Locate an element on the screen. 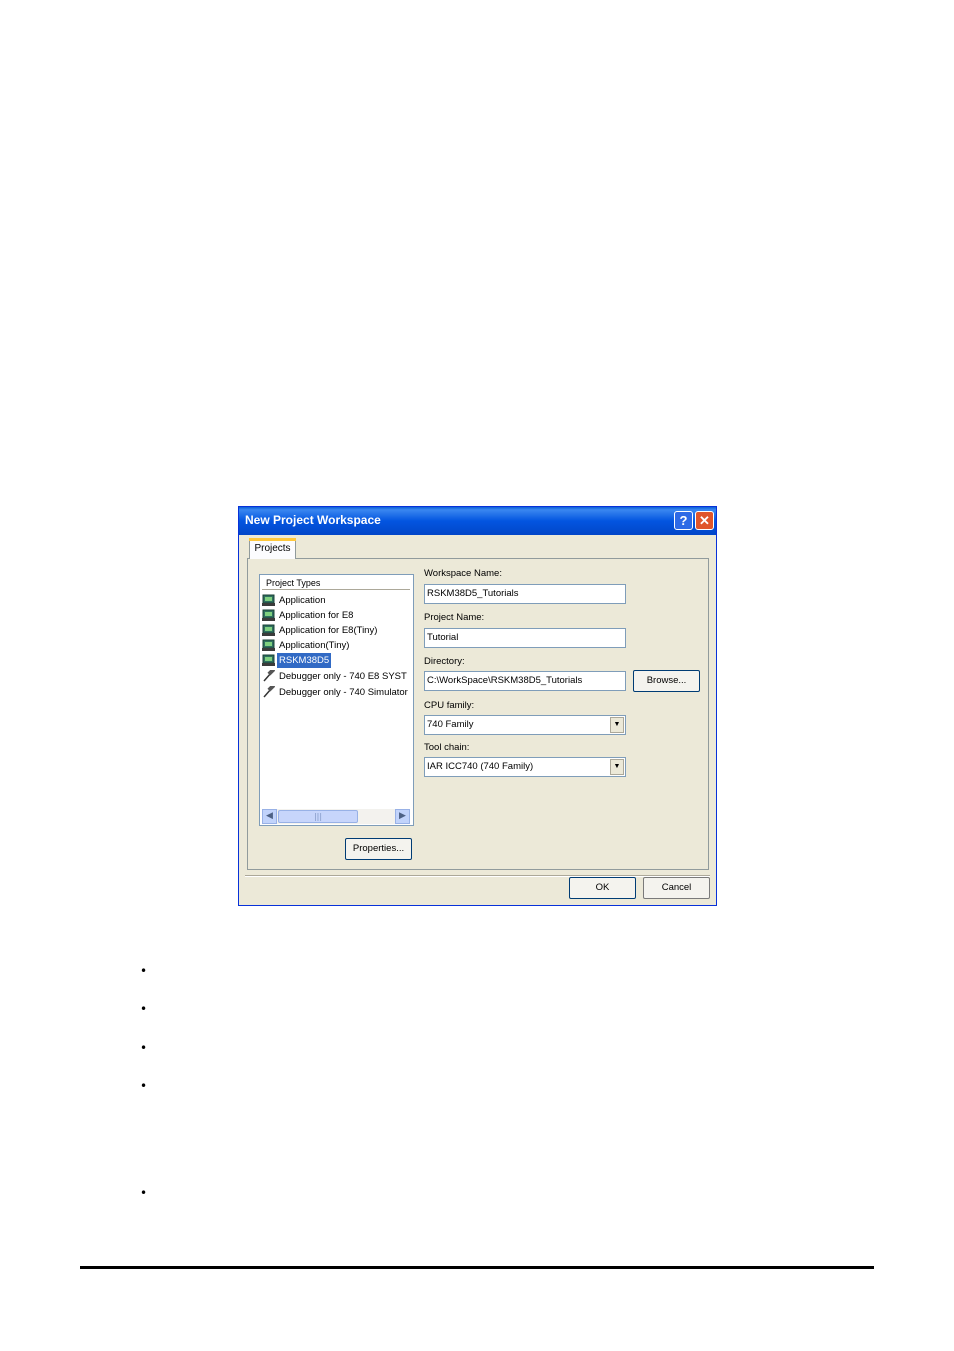  dialog-title: New Project Workspace is located at coordinates (313, 520).